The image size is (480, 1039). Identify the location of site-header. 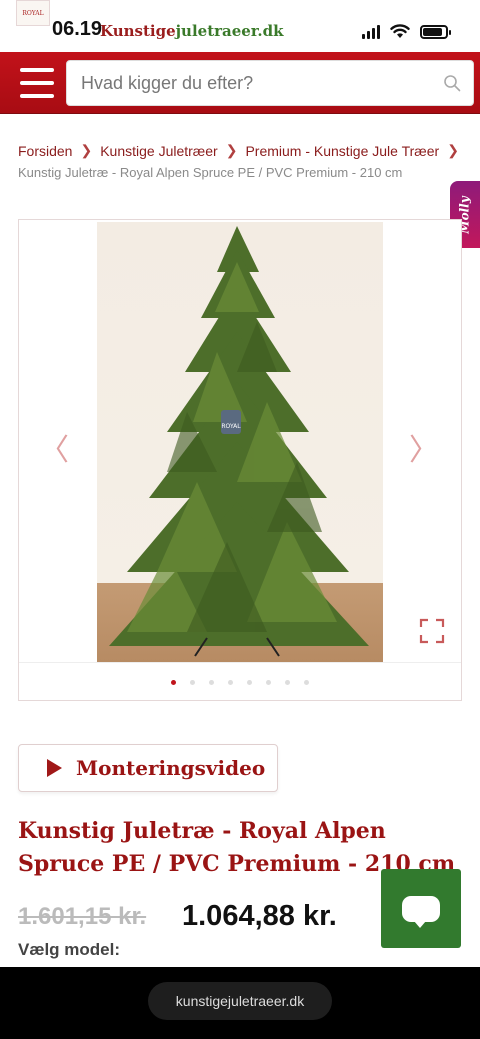
(240, 83).